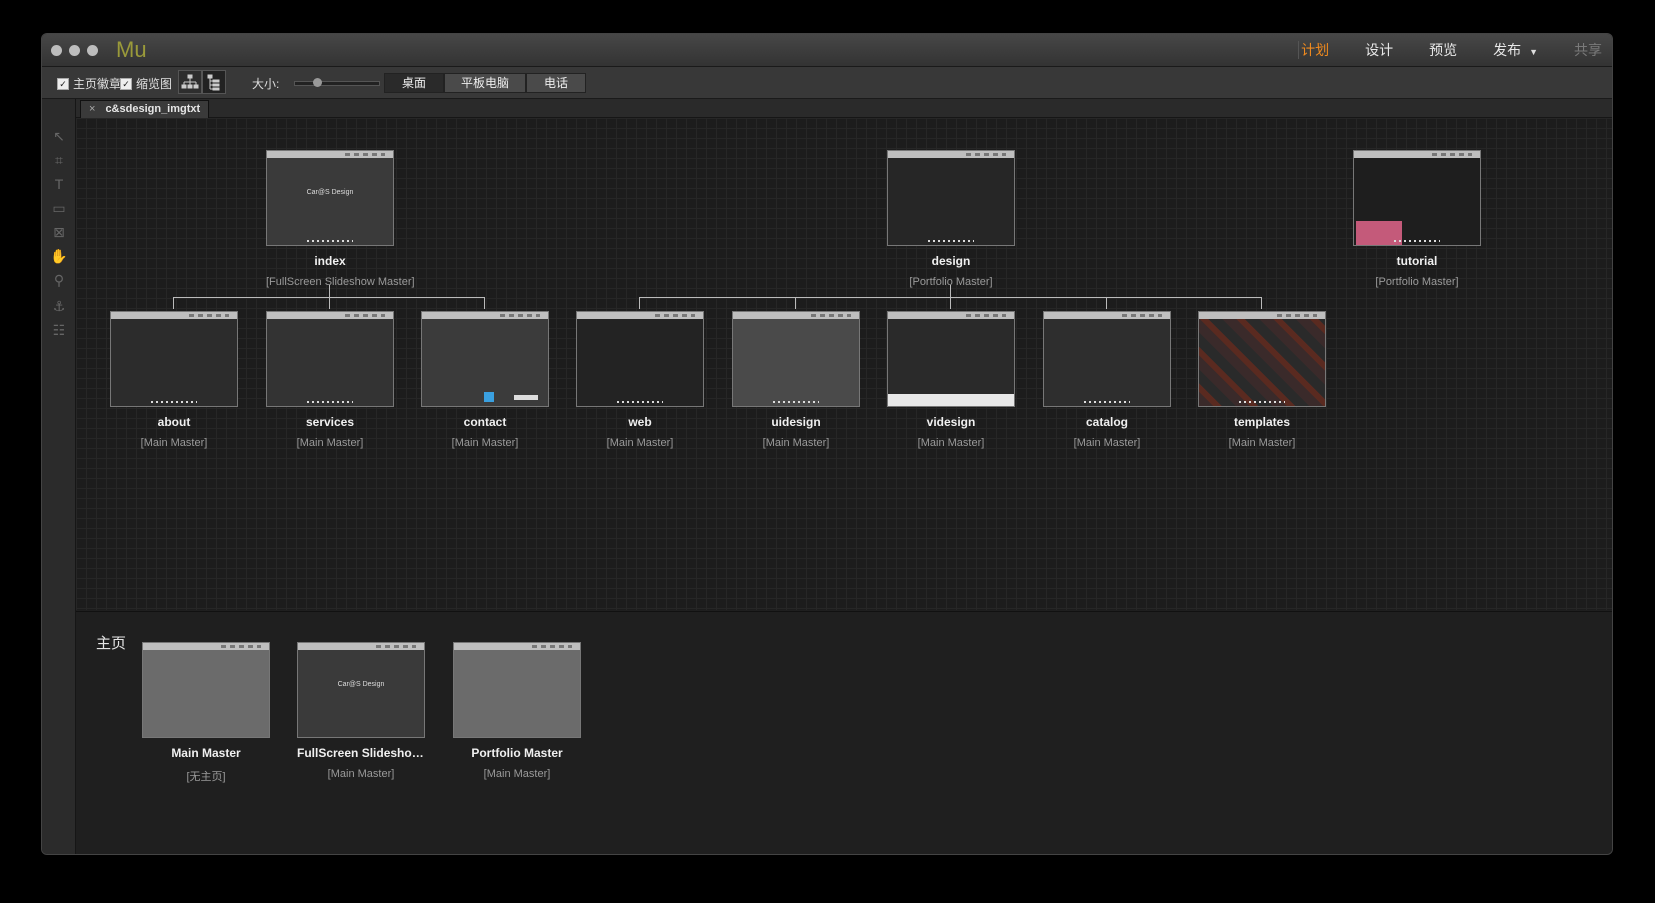 This screenshot has width=1655, height=903. I want to click on master-thumbnail: Car@S Design, so click(361, 690).